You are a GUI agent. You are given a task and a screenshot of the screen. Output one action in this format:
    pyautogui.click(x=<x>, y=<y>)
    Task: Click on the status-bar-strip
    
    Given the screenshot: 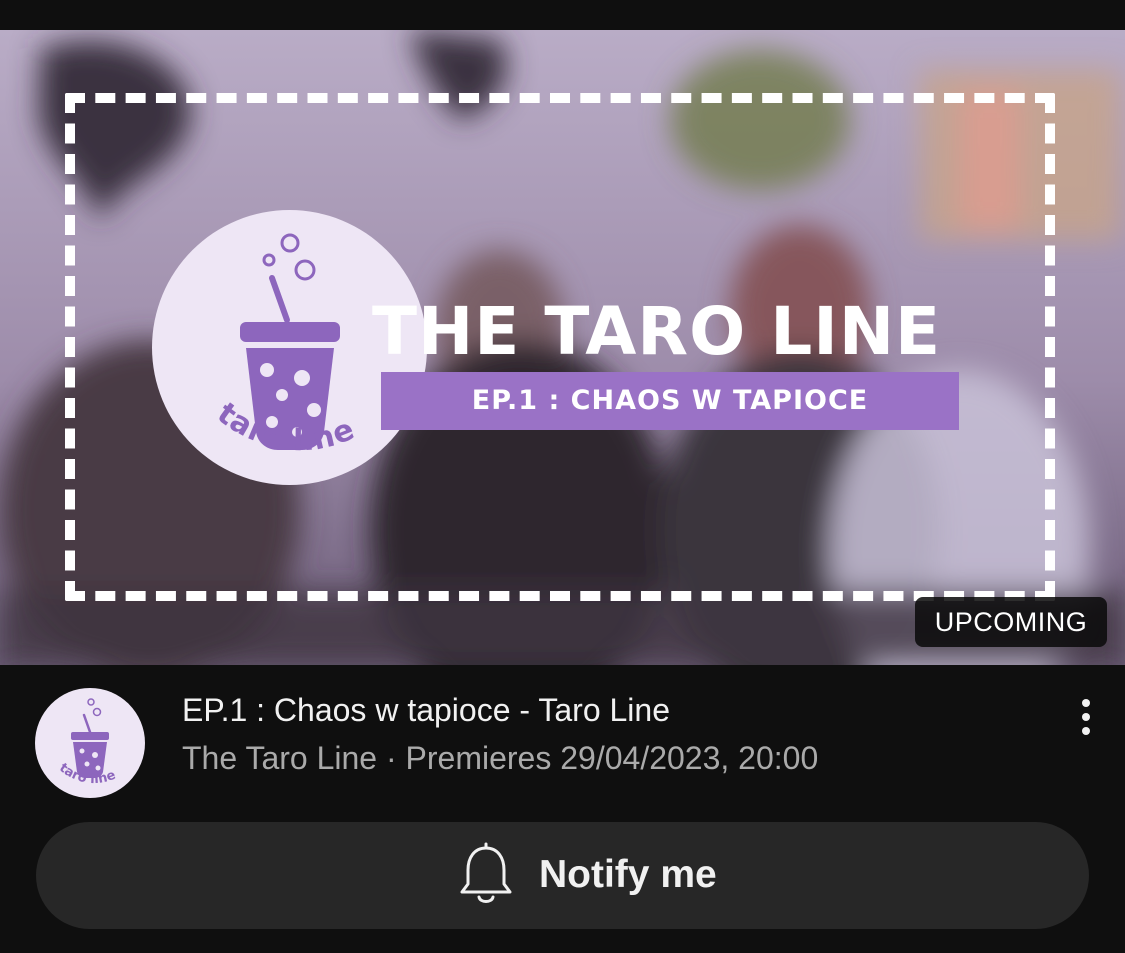 What is the action you would take?
    pyautogui.click(x=562, y=15)
    